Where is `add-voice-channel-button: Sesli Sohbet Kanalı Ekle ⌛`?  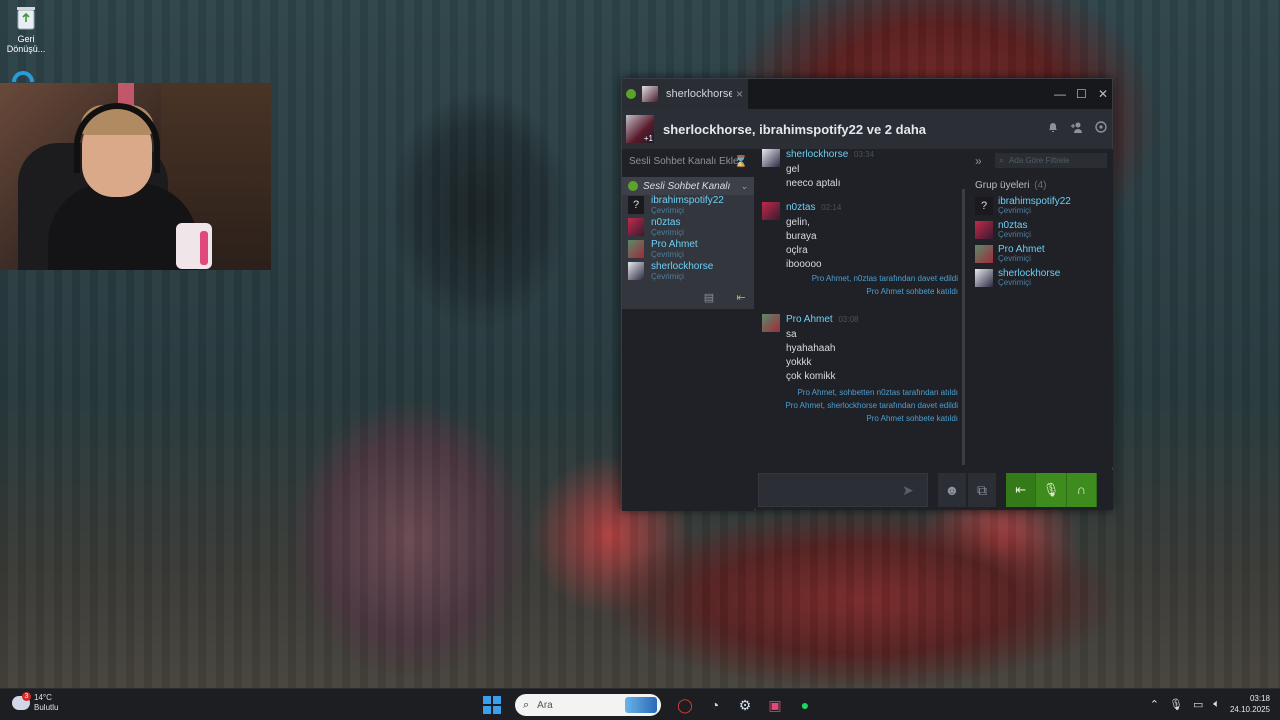
add-voice-channel-button: Sesli Sohbet Kanalı Ekle ⌛ is located at coordinates (688, 161).